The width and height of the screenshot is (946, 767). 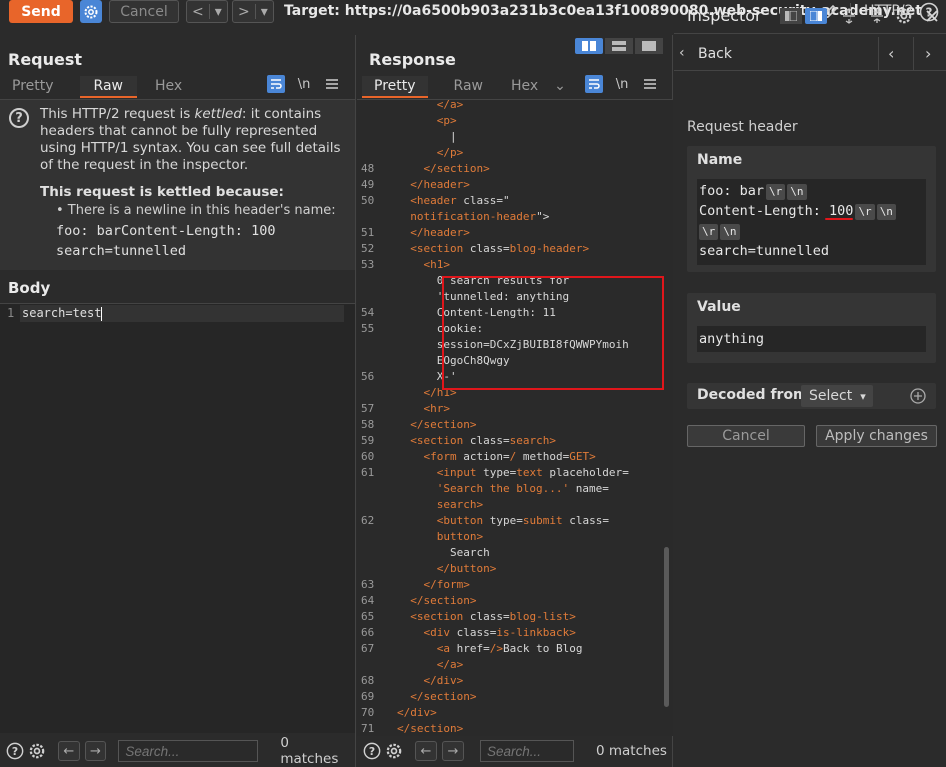 I want to click on chevron-down-icon: ▾, so click(x=863, y=396).